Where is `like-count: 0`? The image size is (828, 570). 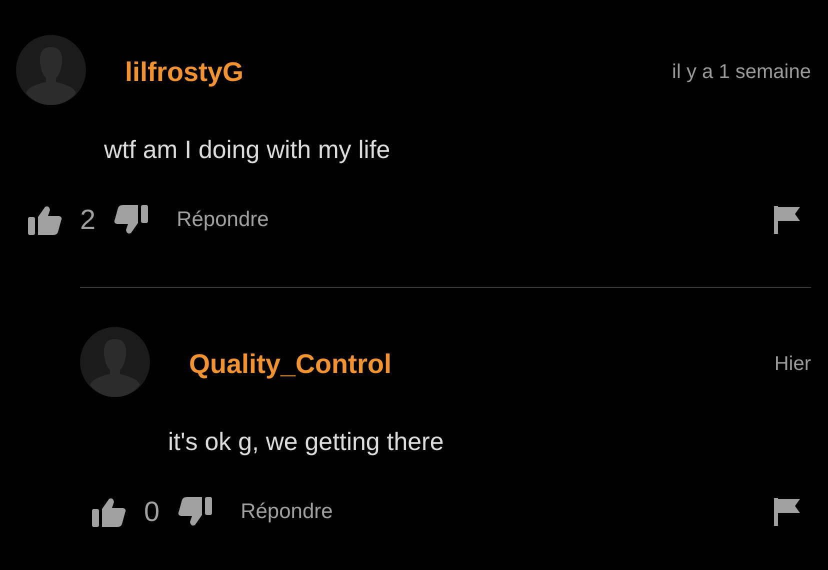 like-count: 0 is located at coordinates (152, 512).